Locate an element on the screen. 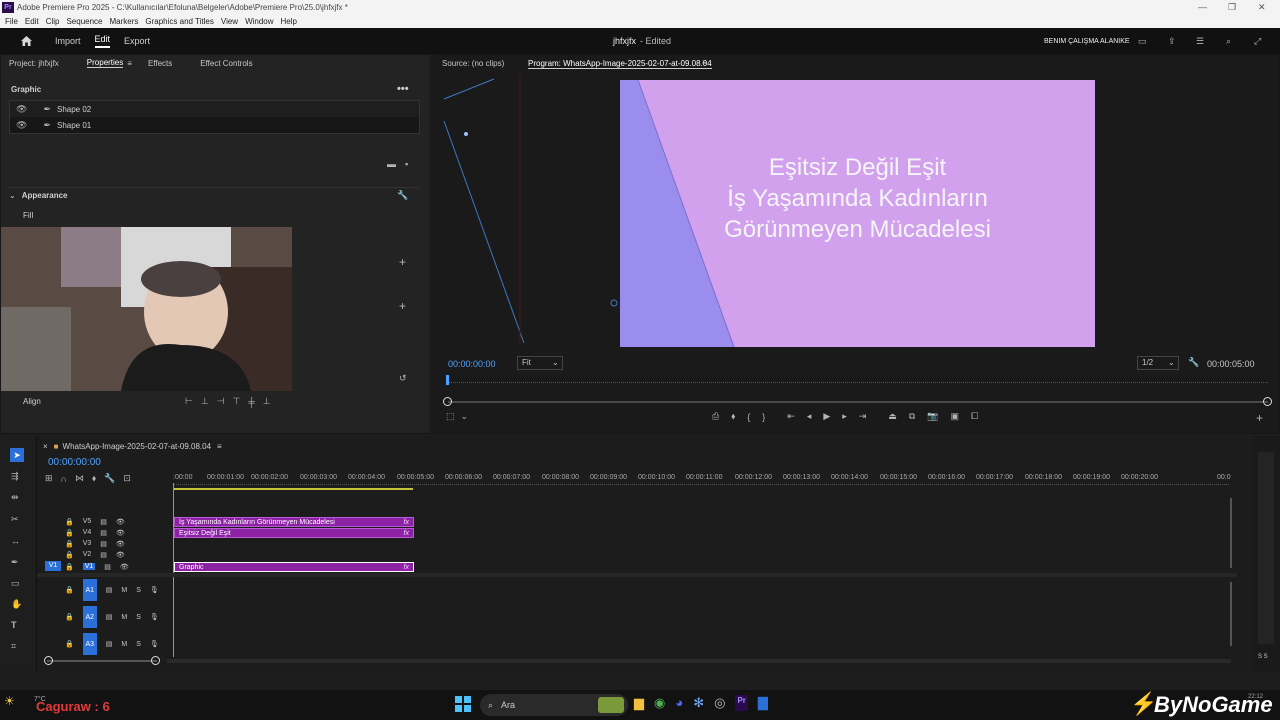 The height and width of the screenshot is (720, 1280). zoom-handle-right is located at coordinates (155, 660).